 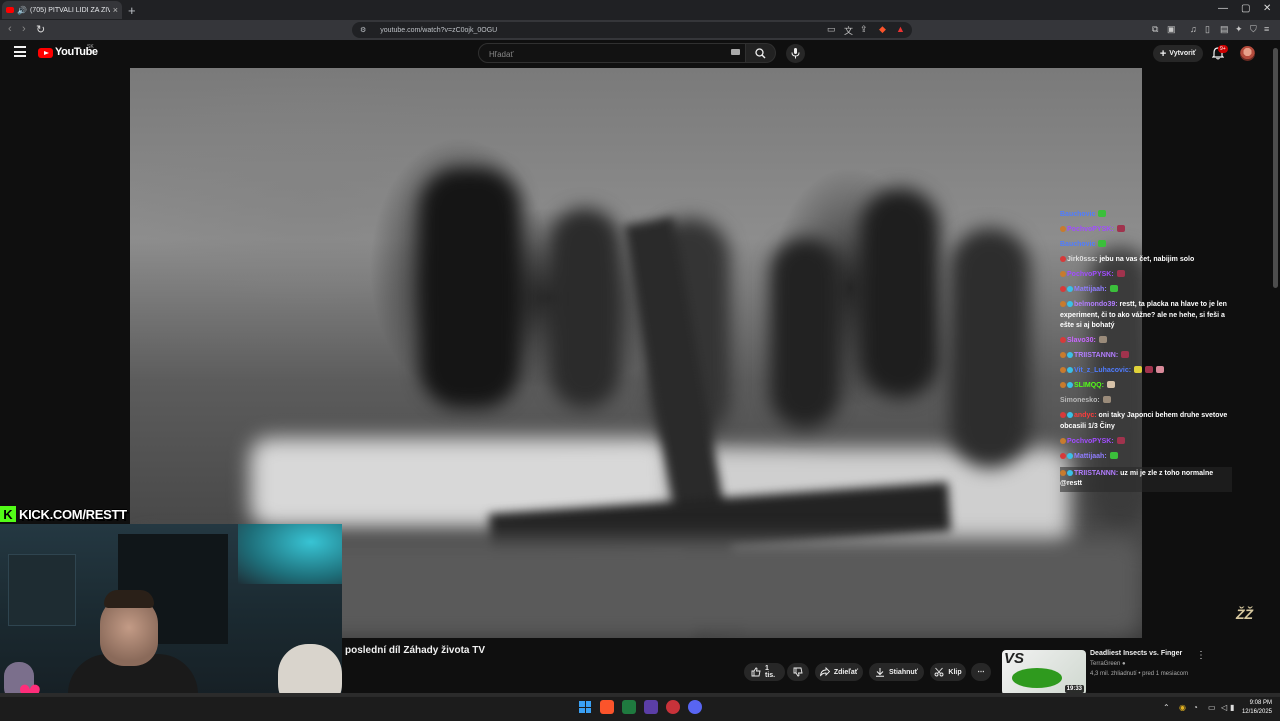 I want to click on dislike-button, so click(x=798, y=672).